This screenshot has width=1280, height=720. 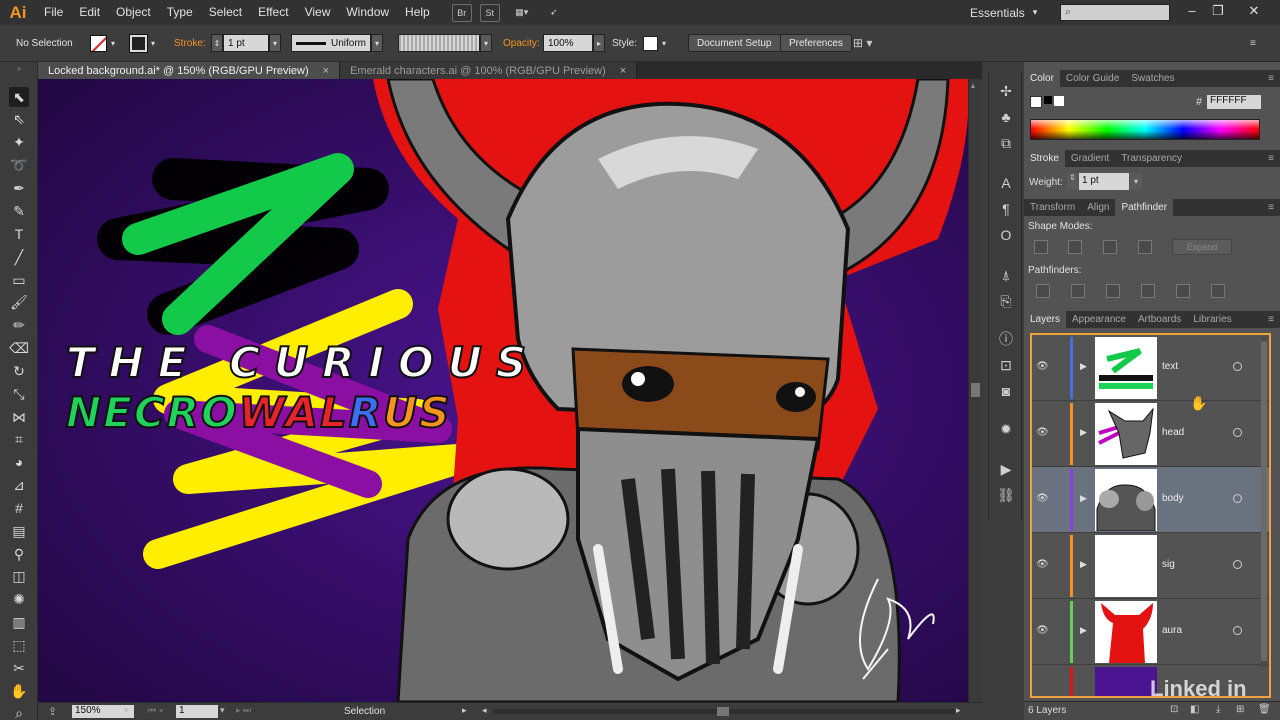 I want to click on preferences-button: Preferences, so click(x=816, y=43).